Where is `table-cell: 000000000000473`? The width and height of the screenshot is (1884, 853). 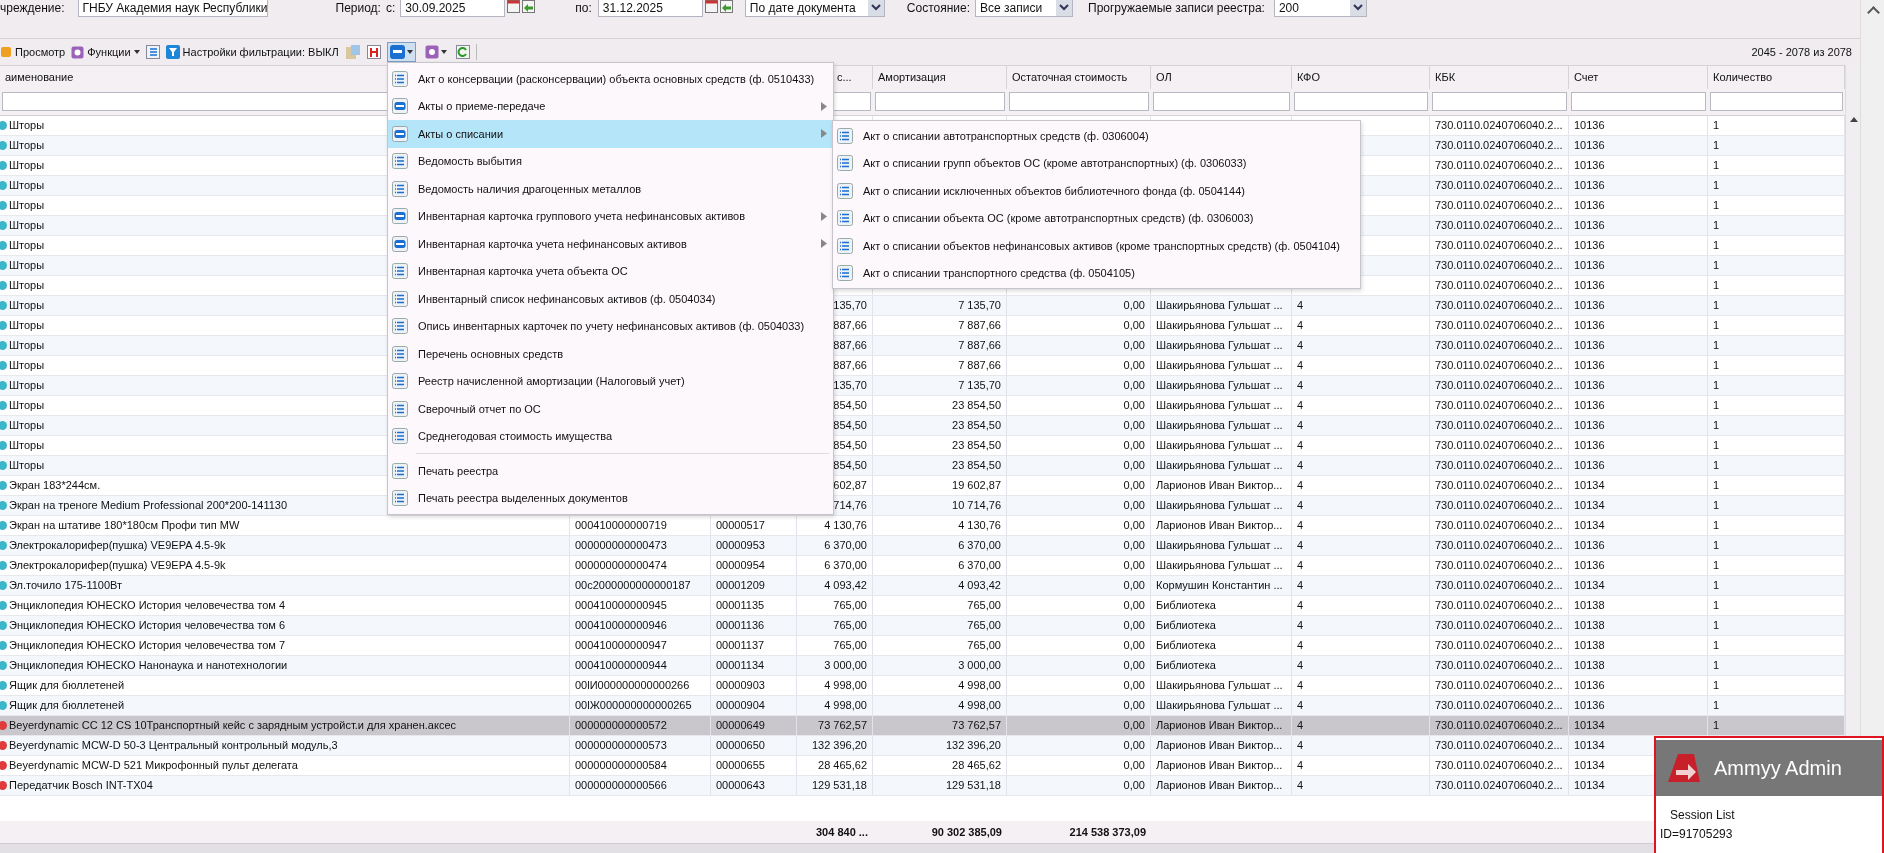
table-cell: 000000000000473 is located at coordinates (621, 545).